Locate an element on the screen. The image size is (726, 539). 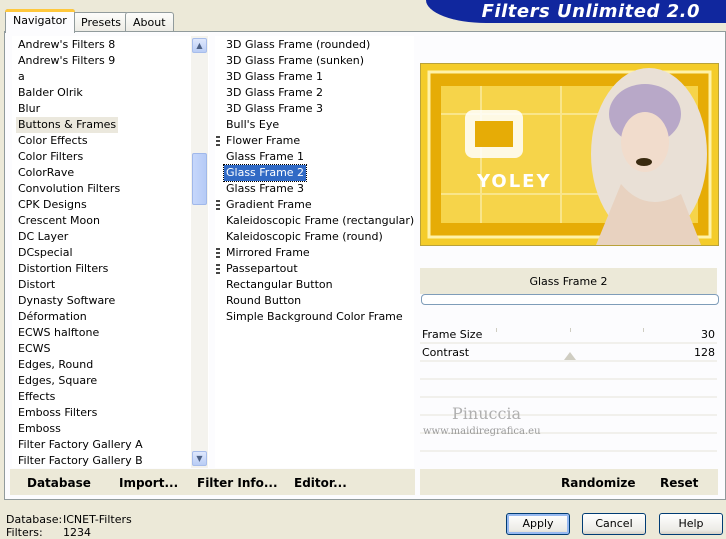
category-item: Distort is located at coordinates (36, 285).